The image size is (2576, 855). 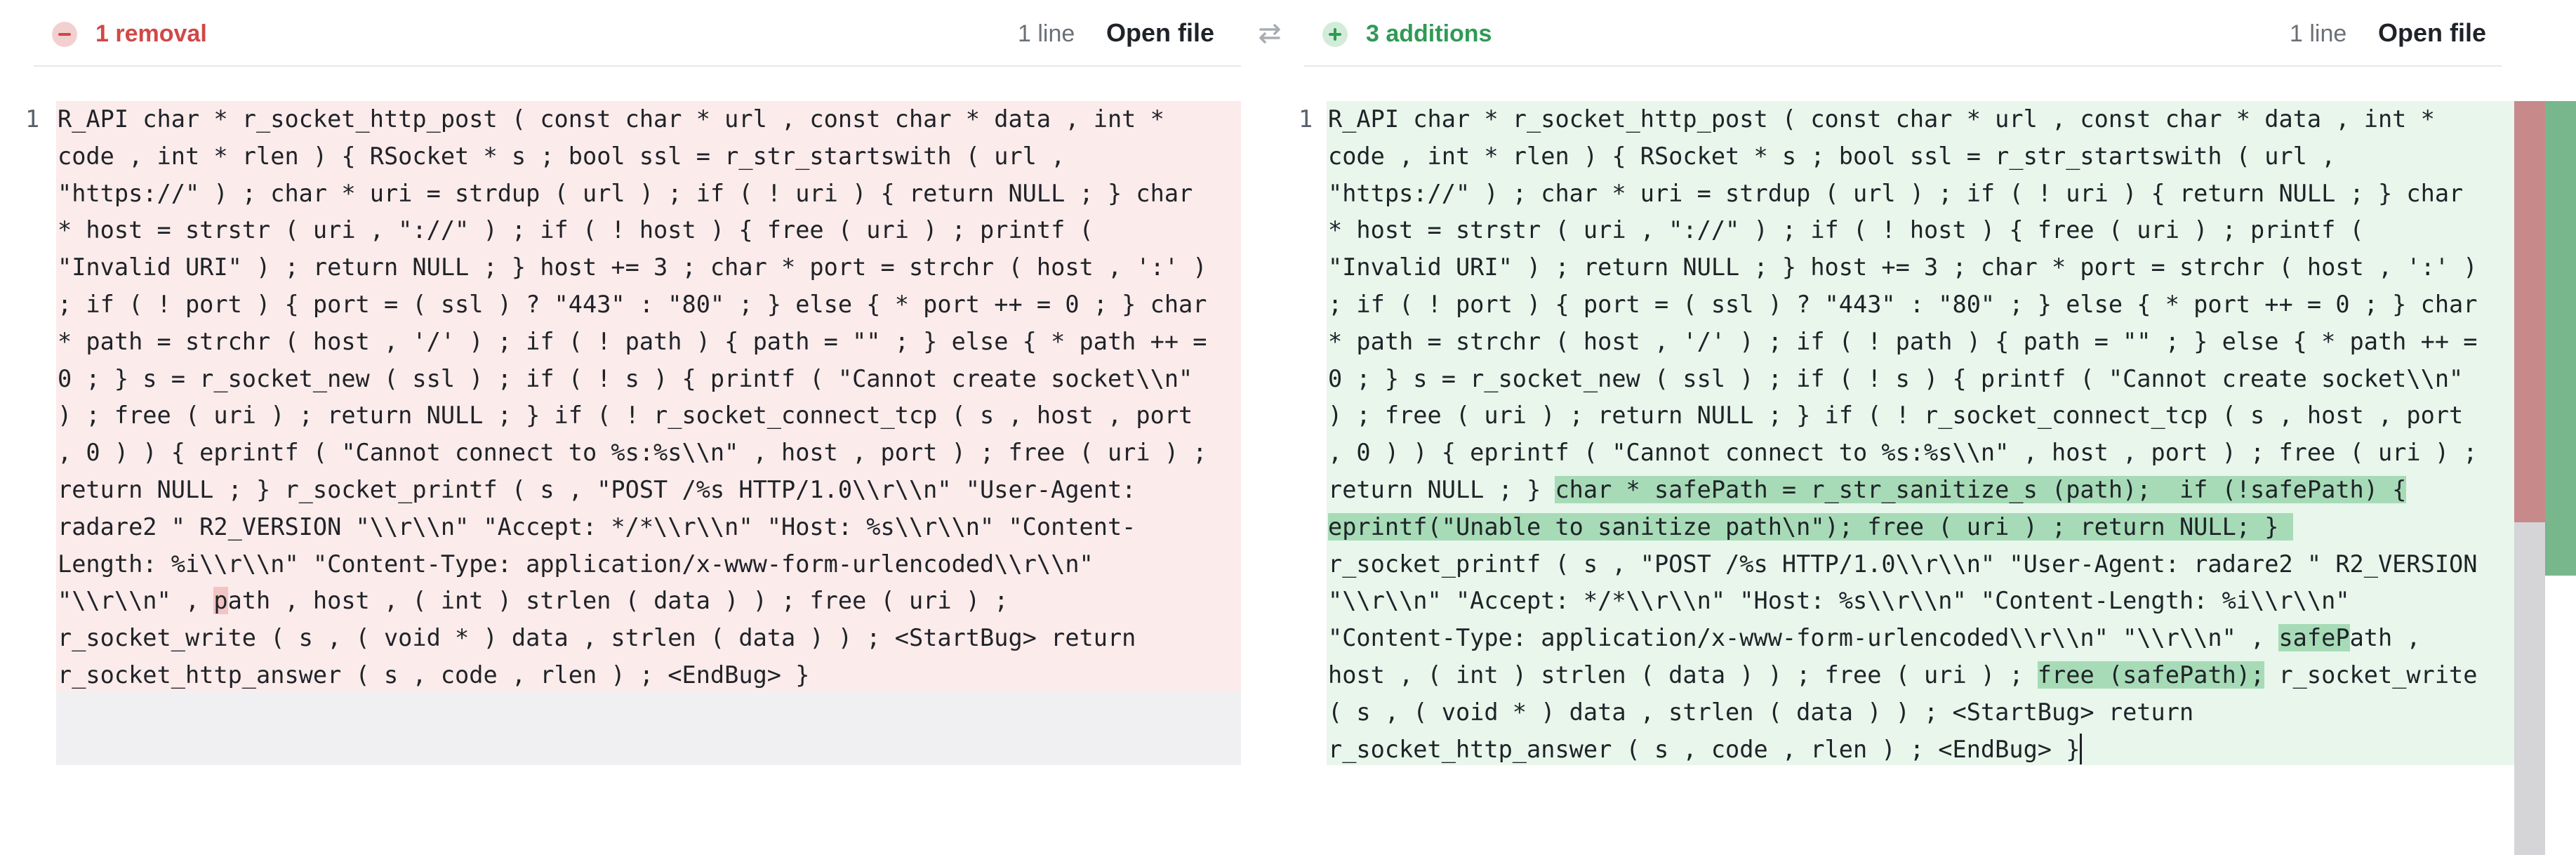 What do you see at coordinates (65, 34) in the screenshot?
I see `minus-circle-icon` at bounding box center [65, 34].